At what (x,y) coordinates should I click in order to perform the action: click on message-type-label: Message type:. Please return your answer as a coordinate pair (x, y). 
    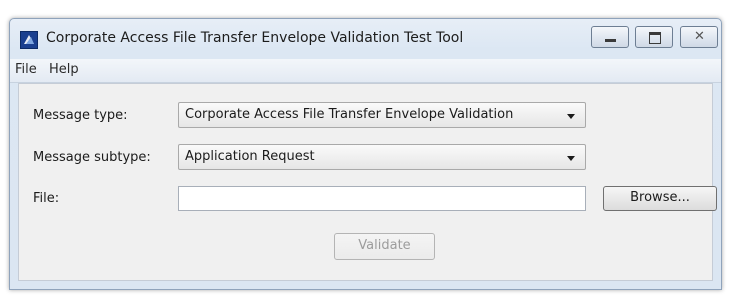
    Looking at the image, I should click on (80, 115).